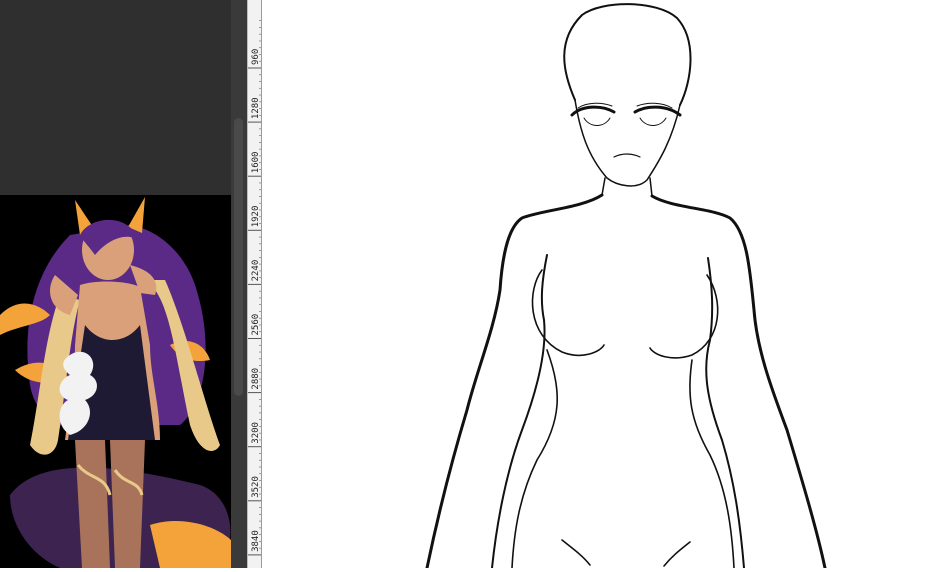  Describe the element at coordinates (576, 552) in the screenshot. I see `pelvis-left` at that location.